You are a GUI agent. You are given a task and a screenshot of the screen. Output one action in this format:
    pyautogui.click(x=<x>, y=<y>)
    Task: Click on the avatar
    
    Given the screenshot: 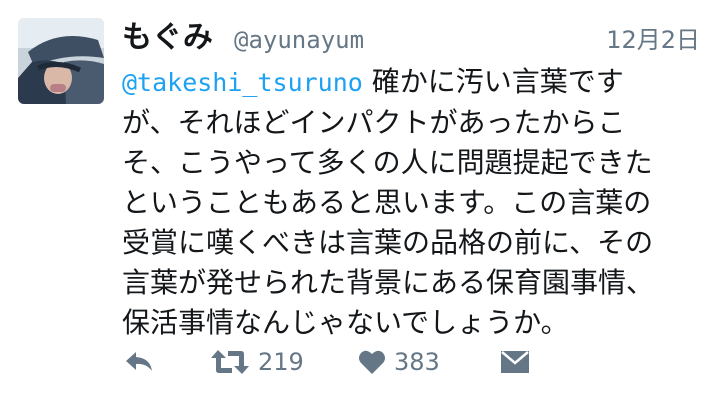 What is the action you would take?
    pyautogui.click(x=61, y=61)
    